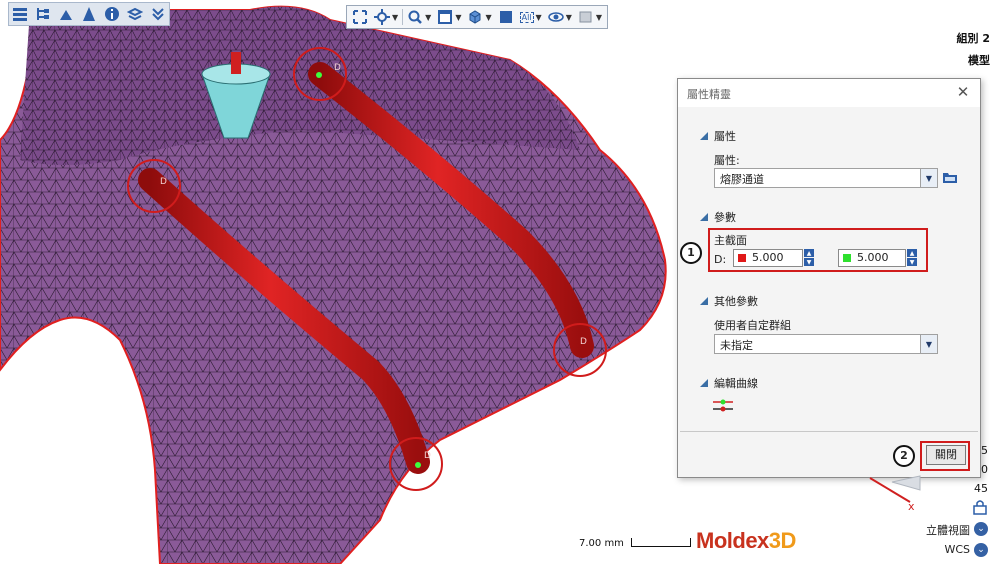  What do you see at coordinates (826, 344) in the screenshot?
I see `user-group-select: 未指定 ▼` at bounding box center [826, 344].